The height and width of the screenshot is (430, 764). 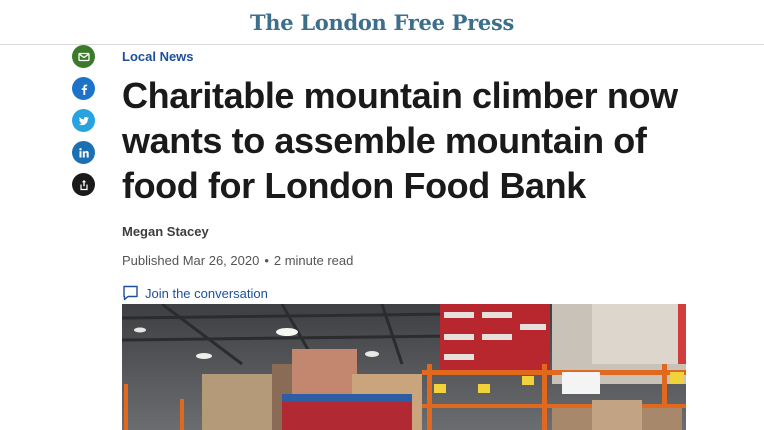 I want to click on email-icon, so click(x=83, y=56).